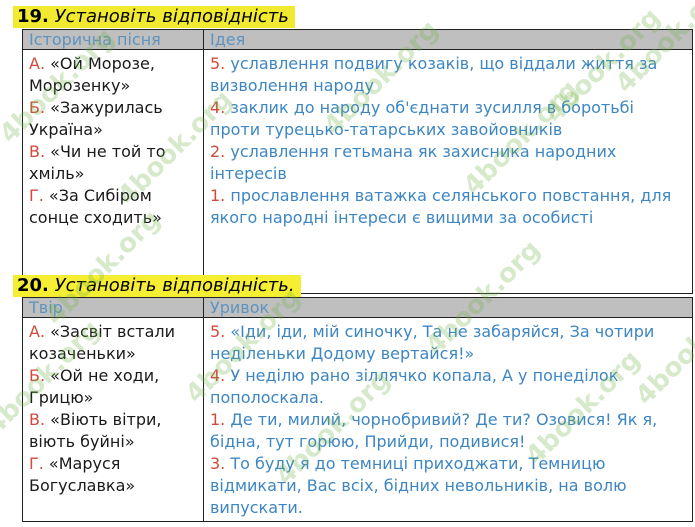 Image resolution: width=695 pixels, height=527 pixels. What do you see at coordinates (82, 474) in the screenshot?
I see `list-item: Г. «Маруся Богуславка»` at bounding box center [82, 474].